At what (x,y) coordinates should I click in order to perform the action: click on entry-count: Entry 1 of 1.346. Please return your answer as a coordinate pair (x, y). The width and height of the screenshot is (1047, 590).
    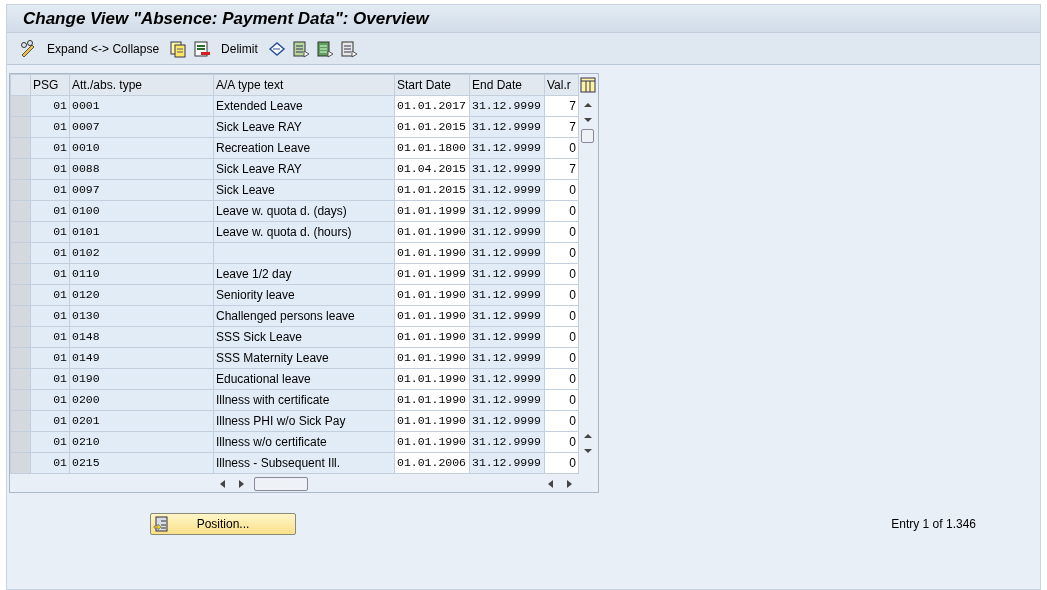
    Looking at the image, I should click on (933, 524).